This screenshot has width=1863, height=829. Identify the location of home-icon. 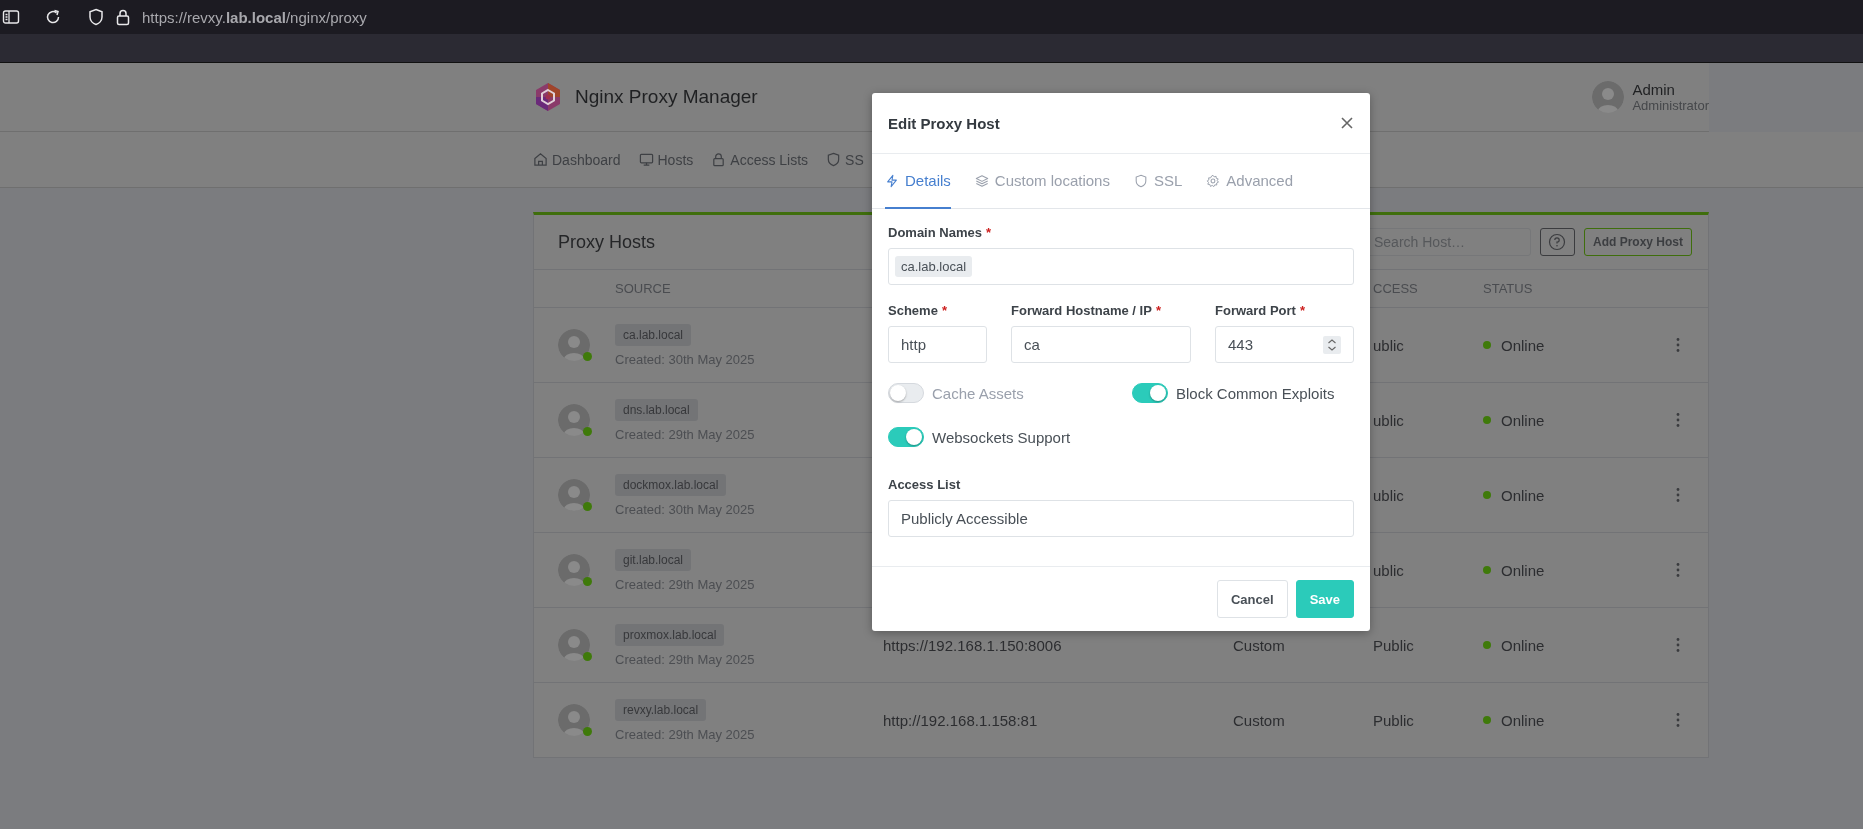
(540, 159).